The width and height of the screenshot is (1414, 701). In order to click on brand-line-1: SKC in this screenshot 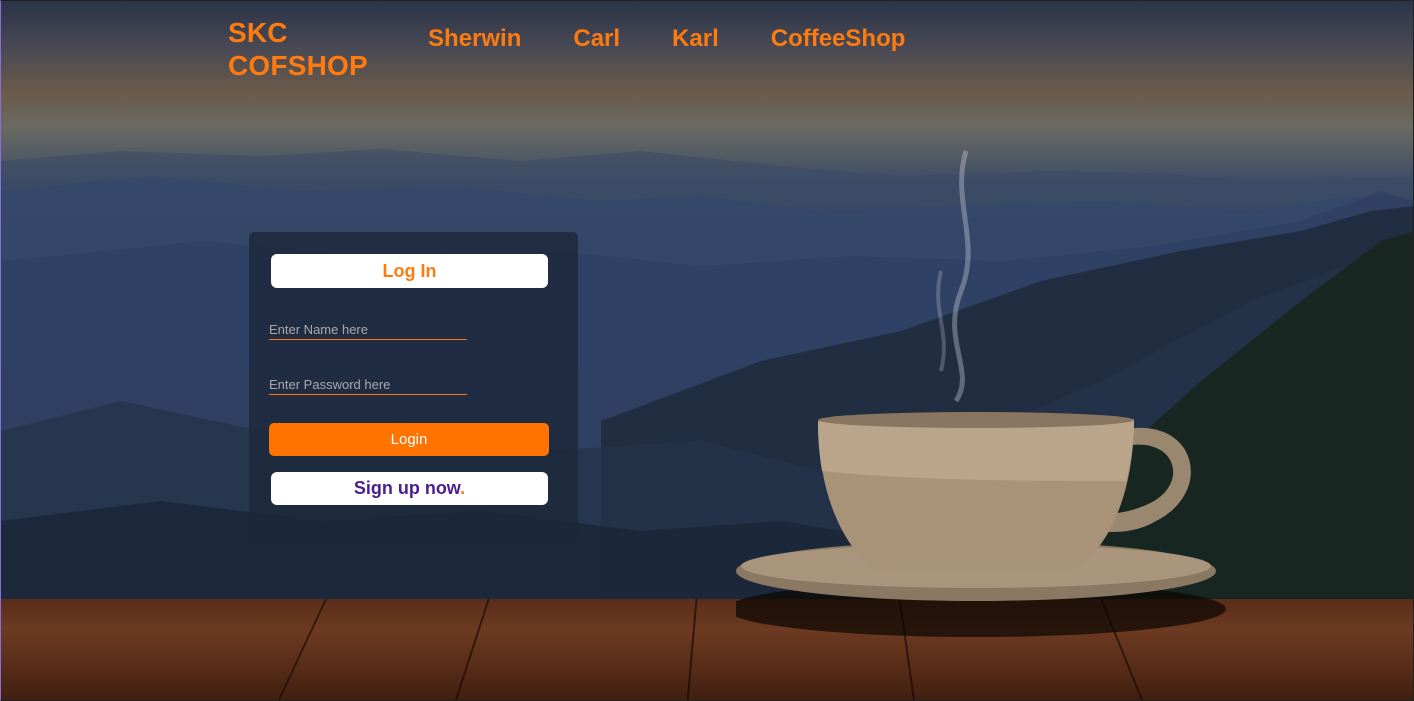, I will do `click(258, 32)`.